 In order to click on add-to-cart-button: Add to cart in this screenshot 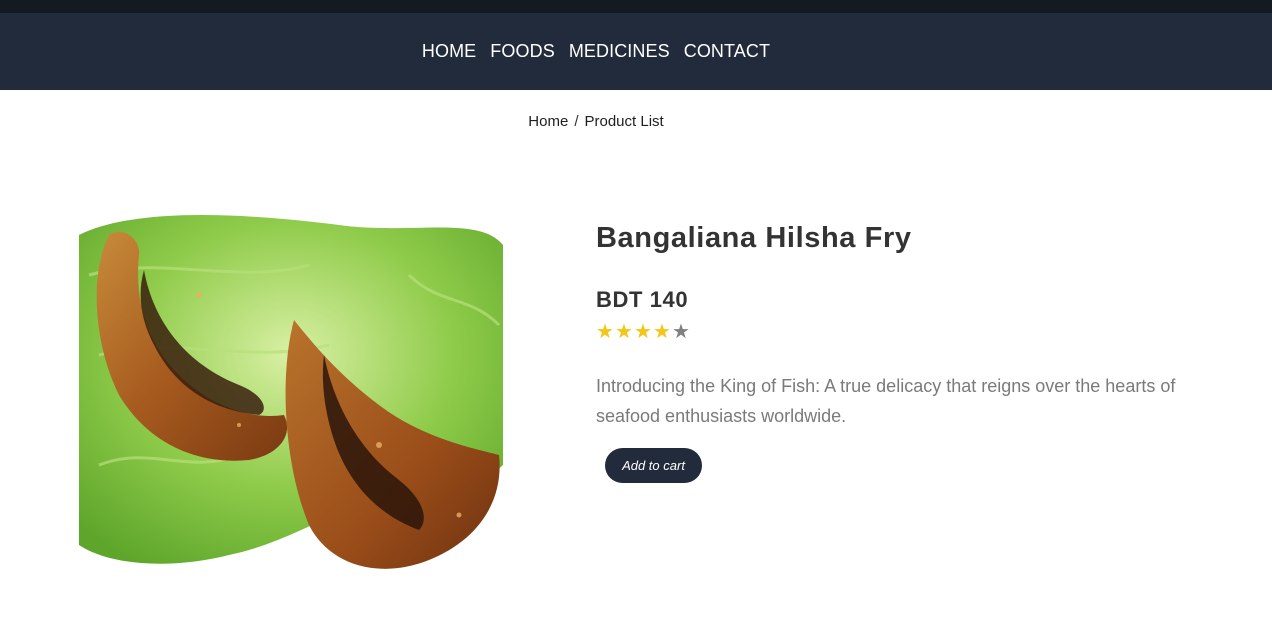, I will do `click(653, 465)`.